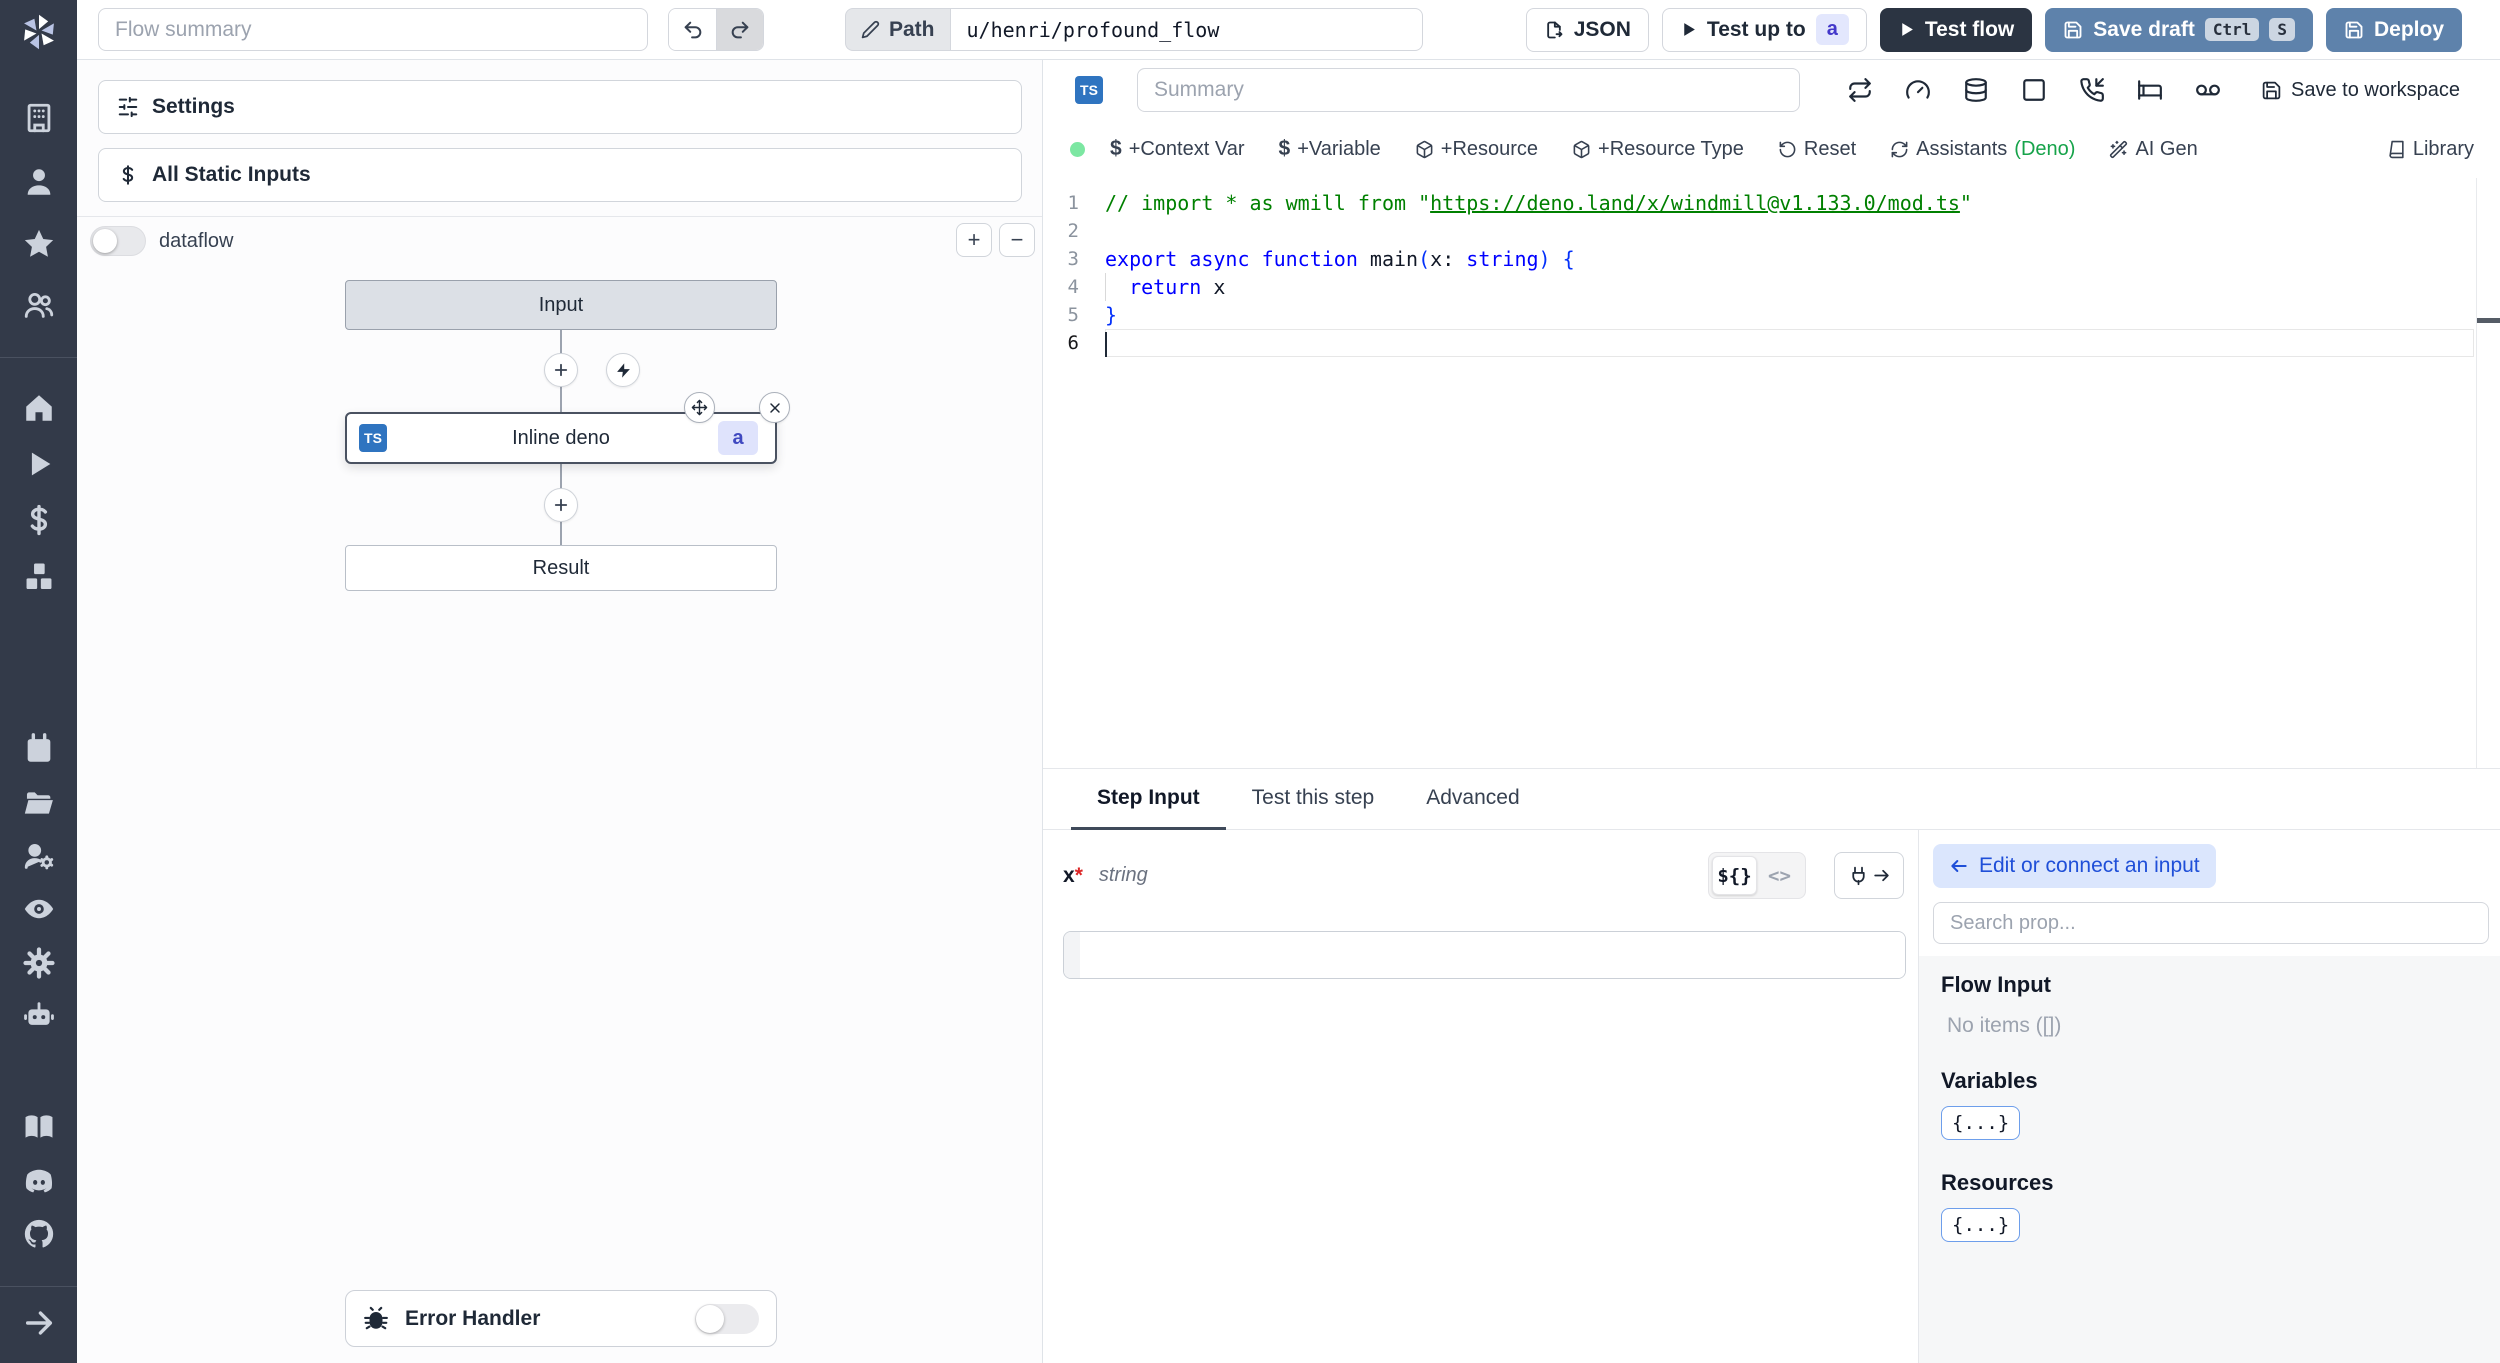 This screenshot has width=2500, height=1363. What do you see at coordinates (1330, 149) in the screenshot?
I see `add-variable-button: $ +Variable` at bounding box center [1330, 149].